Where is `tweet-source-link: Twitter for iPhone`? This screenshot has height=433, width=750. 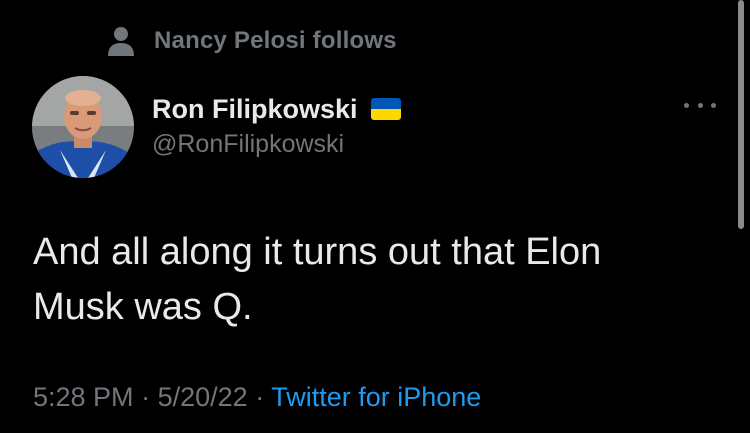 tweet-source-link: Twitter for iPhone is located at coordinates (376, 397).